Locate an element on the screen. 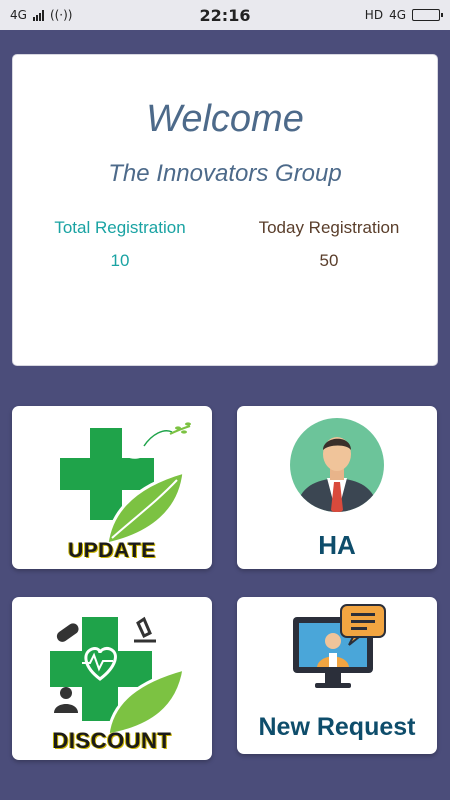 The height and width of the screenshot is (800, 450). welcome-title: Welcome is located at coordinates (225, 119).